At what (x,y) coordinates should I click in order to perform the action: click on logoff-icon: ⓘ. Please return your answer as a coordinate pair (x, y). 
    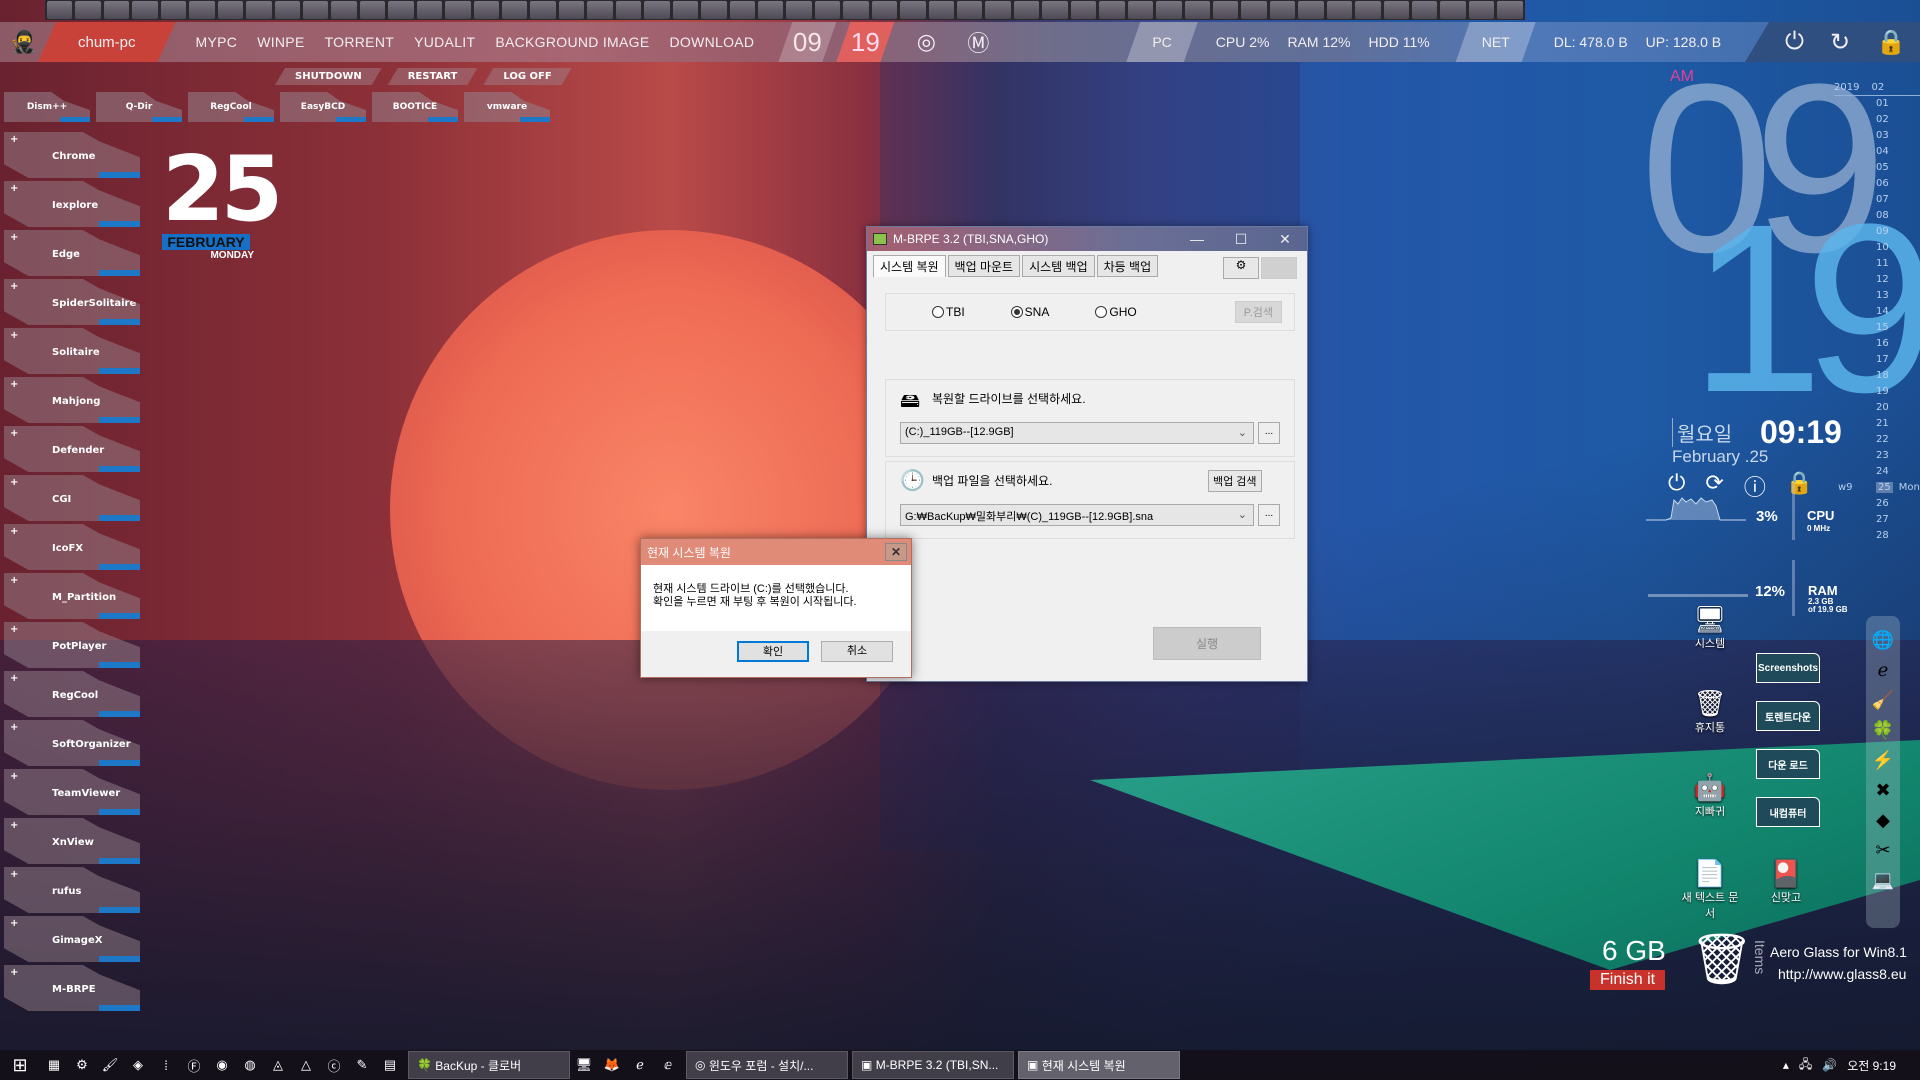
    Looking at the image, I should click on (1755, 486).